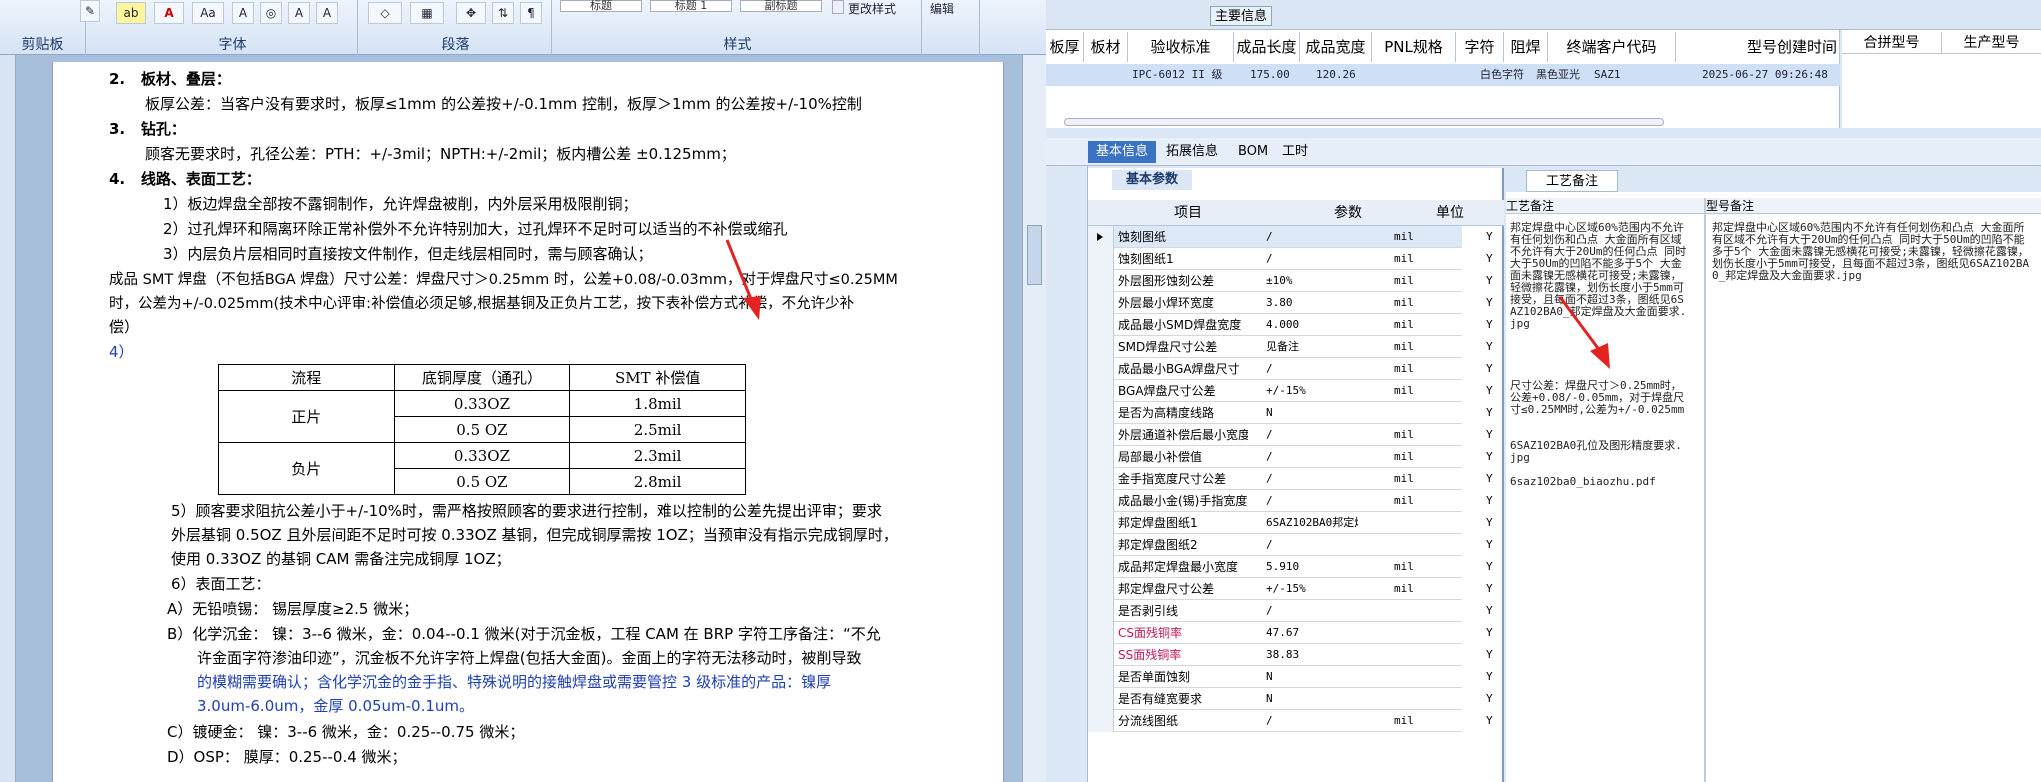 The width and height of the screenshot is (2041, 782). Describe the element at coordinates (601, 6) in the screenshot. I see `style-heading: 标题` at that location.